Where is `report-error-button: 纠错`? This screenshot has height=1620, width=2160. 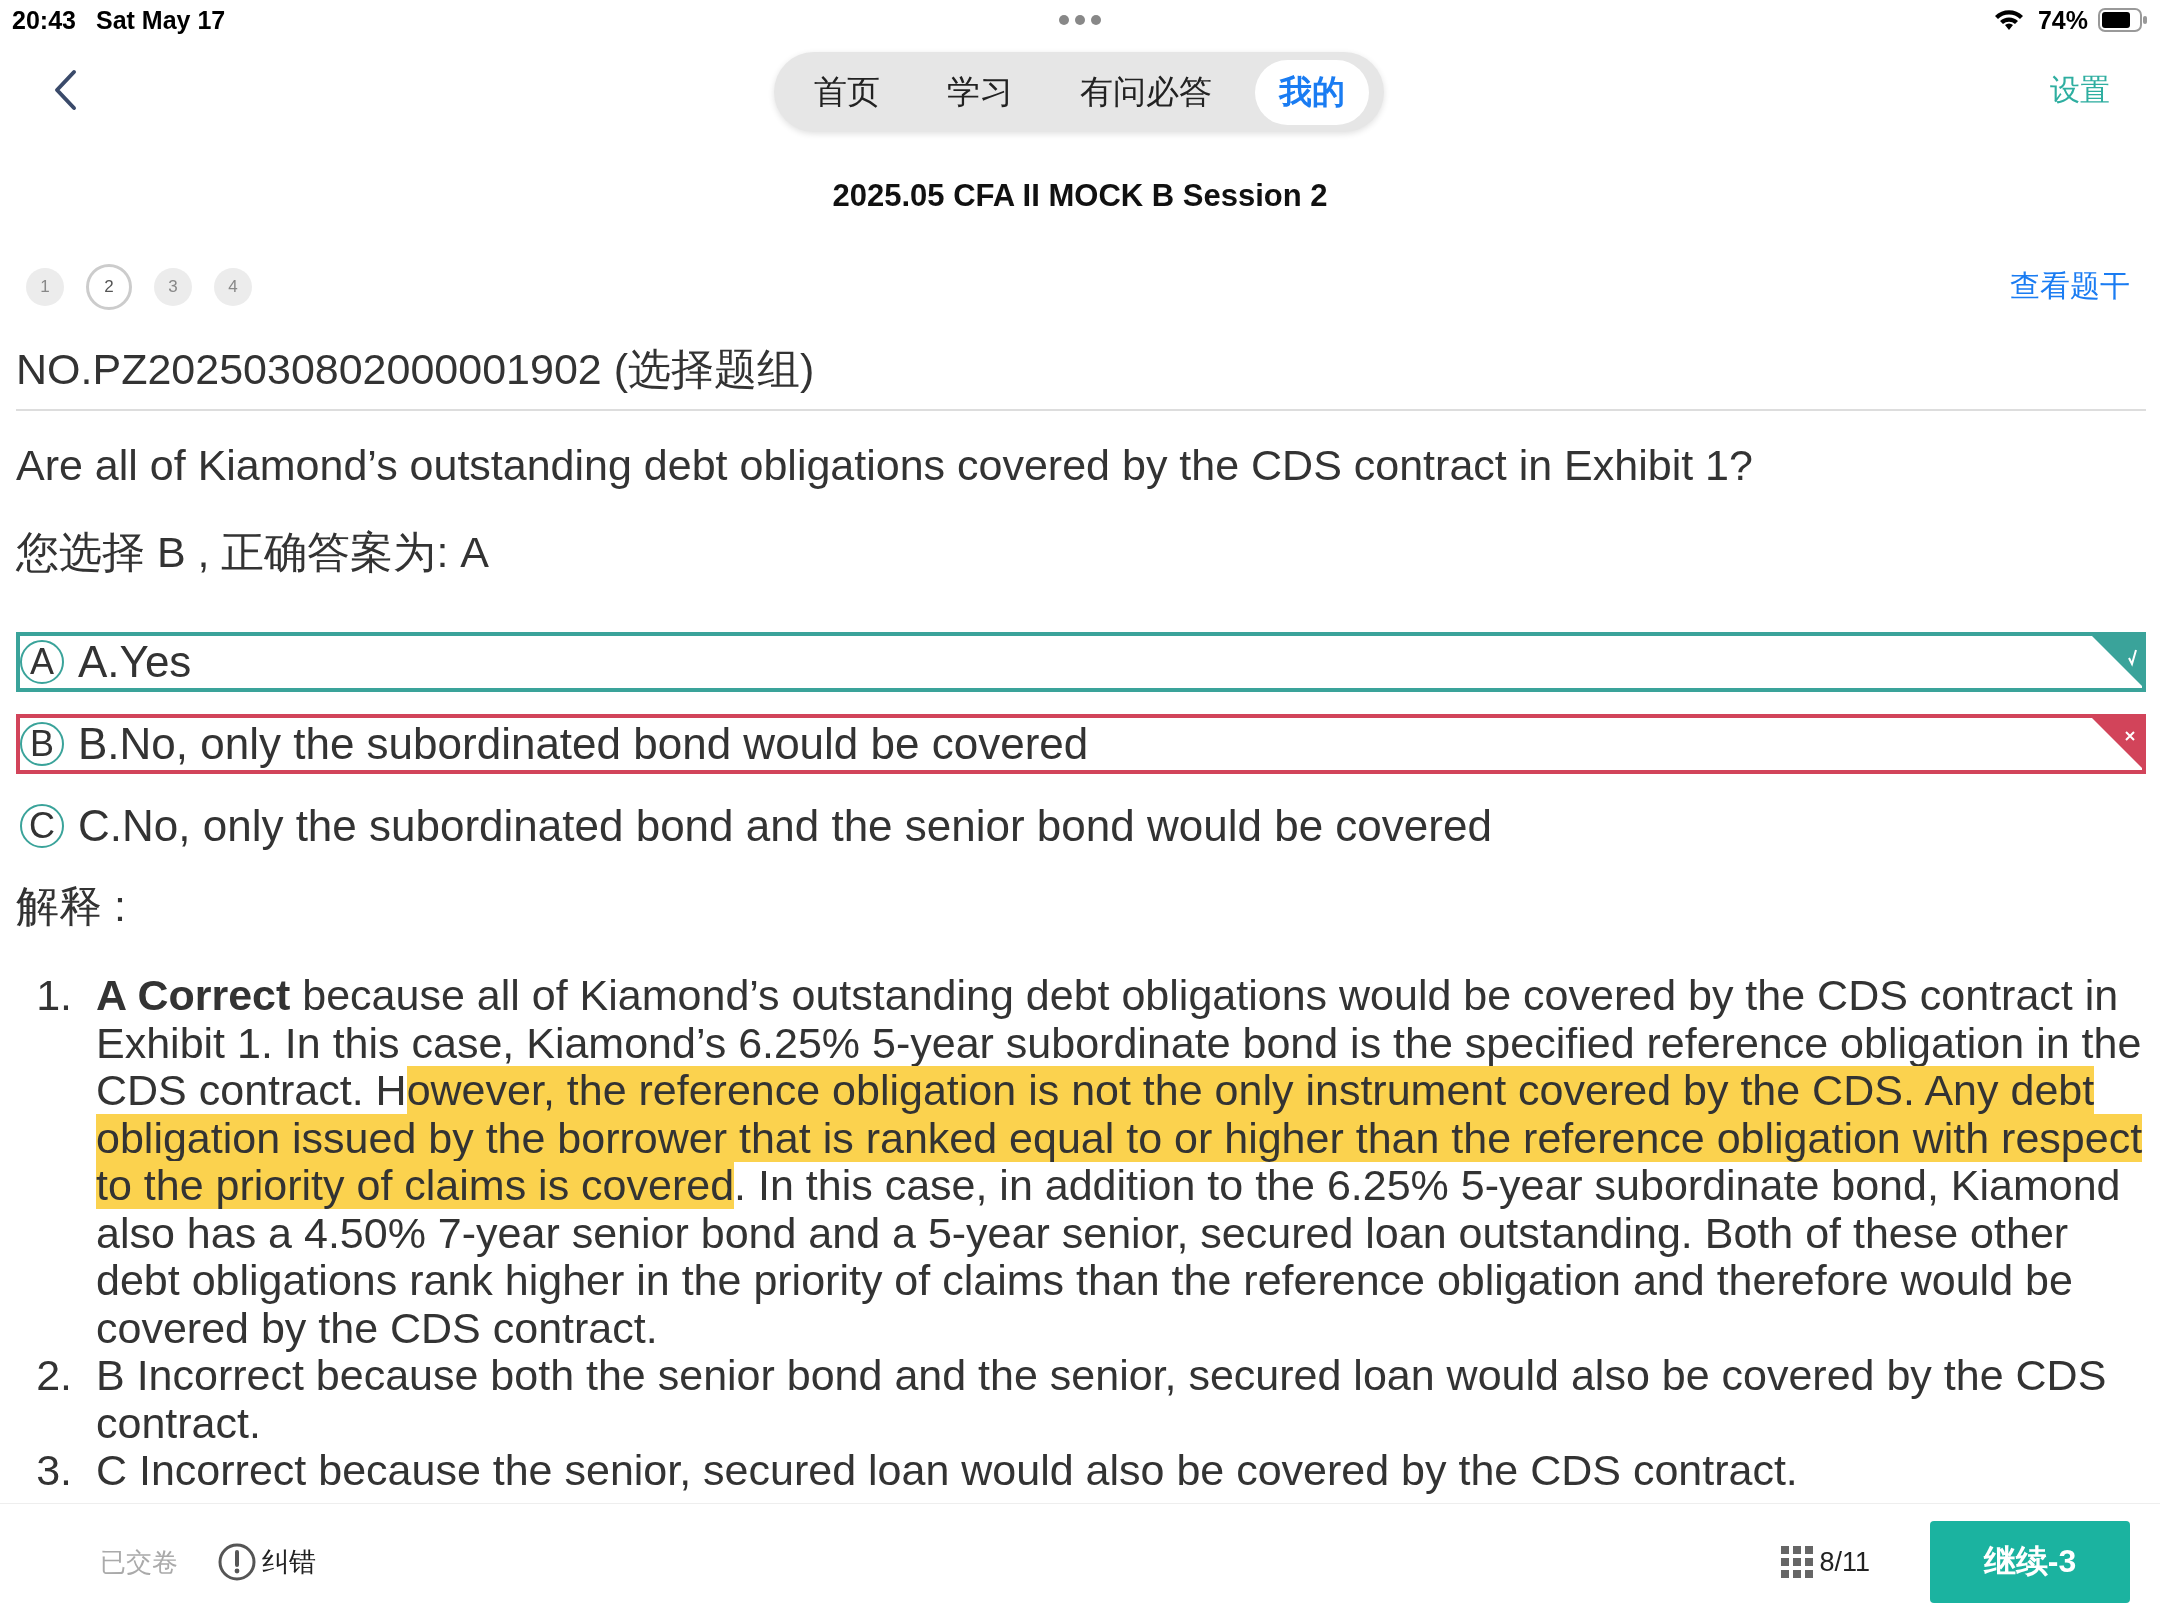
report-error-button: 纠错 is located at coordinates (267, 1562).